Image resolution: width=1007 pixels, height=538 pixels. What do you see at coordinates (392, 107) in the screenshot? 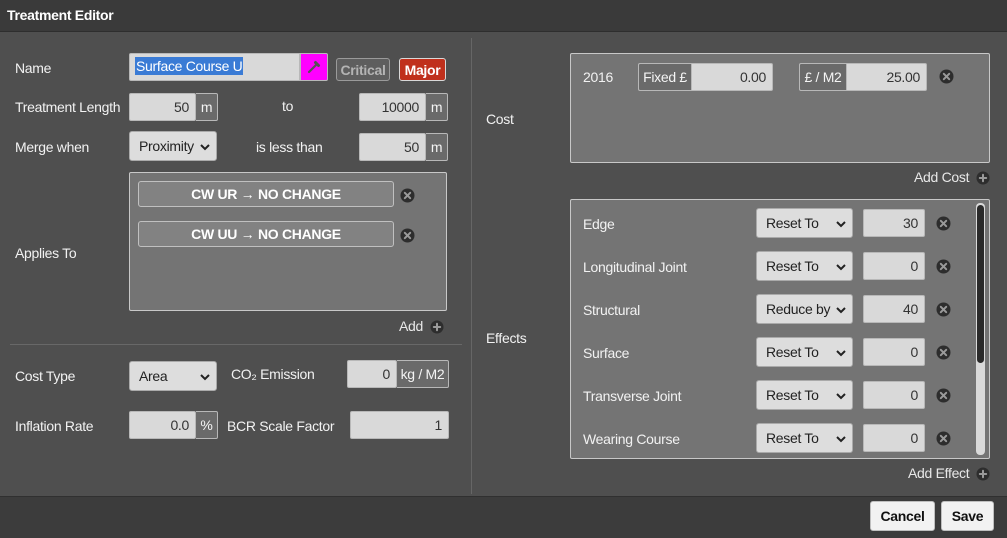
I see `length-max-input: 10000` at bounding box center [392, 107].